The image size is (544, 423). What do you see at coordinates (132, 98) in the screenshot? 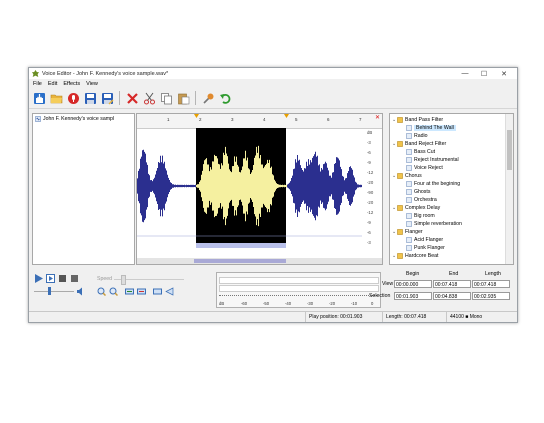
I see `delete-button` at bounding box center [132, 98].